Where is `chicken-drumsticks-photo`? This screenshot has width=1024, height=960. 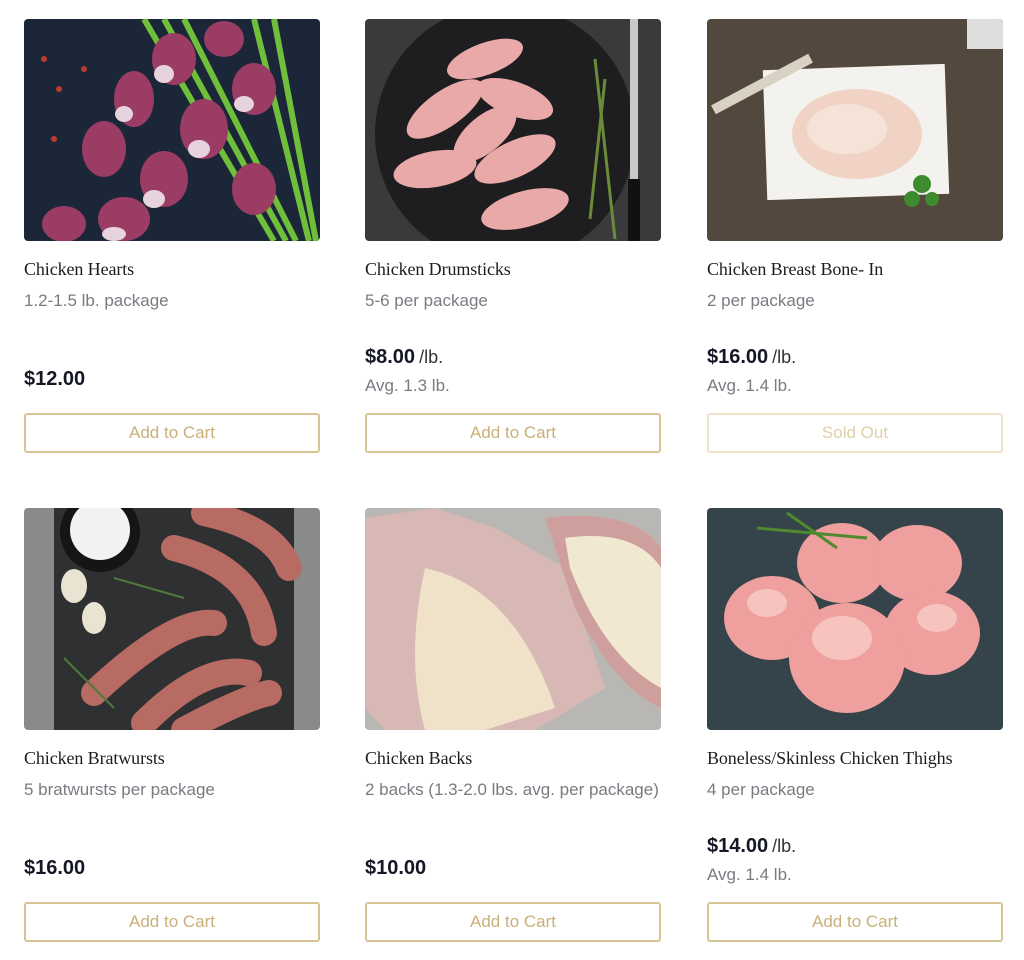 chicken-drumsticks-photo is located at coordinates (513, 130).